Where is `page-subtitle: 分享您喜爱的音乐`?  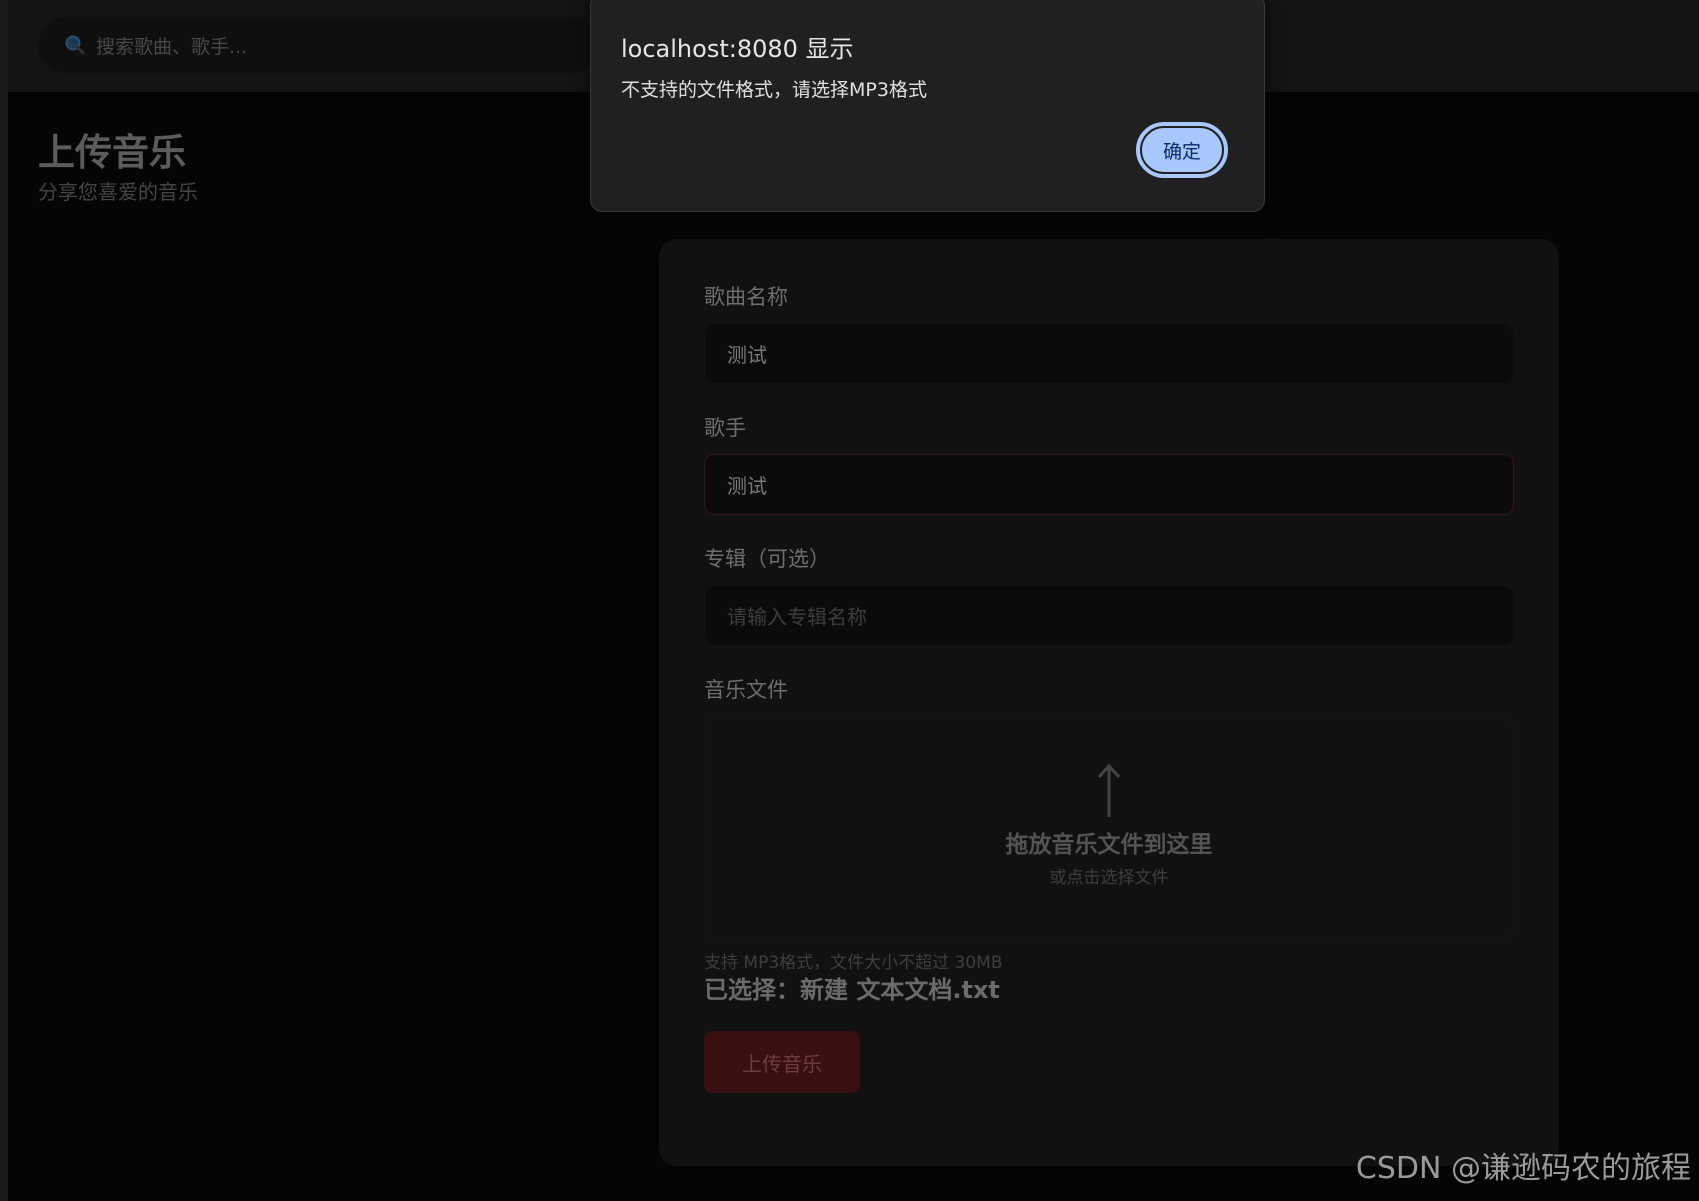 page-subtitle: 分享您喜爱的音乐 is located at coordinates (118, 192).